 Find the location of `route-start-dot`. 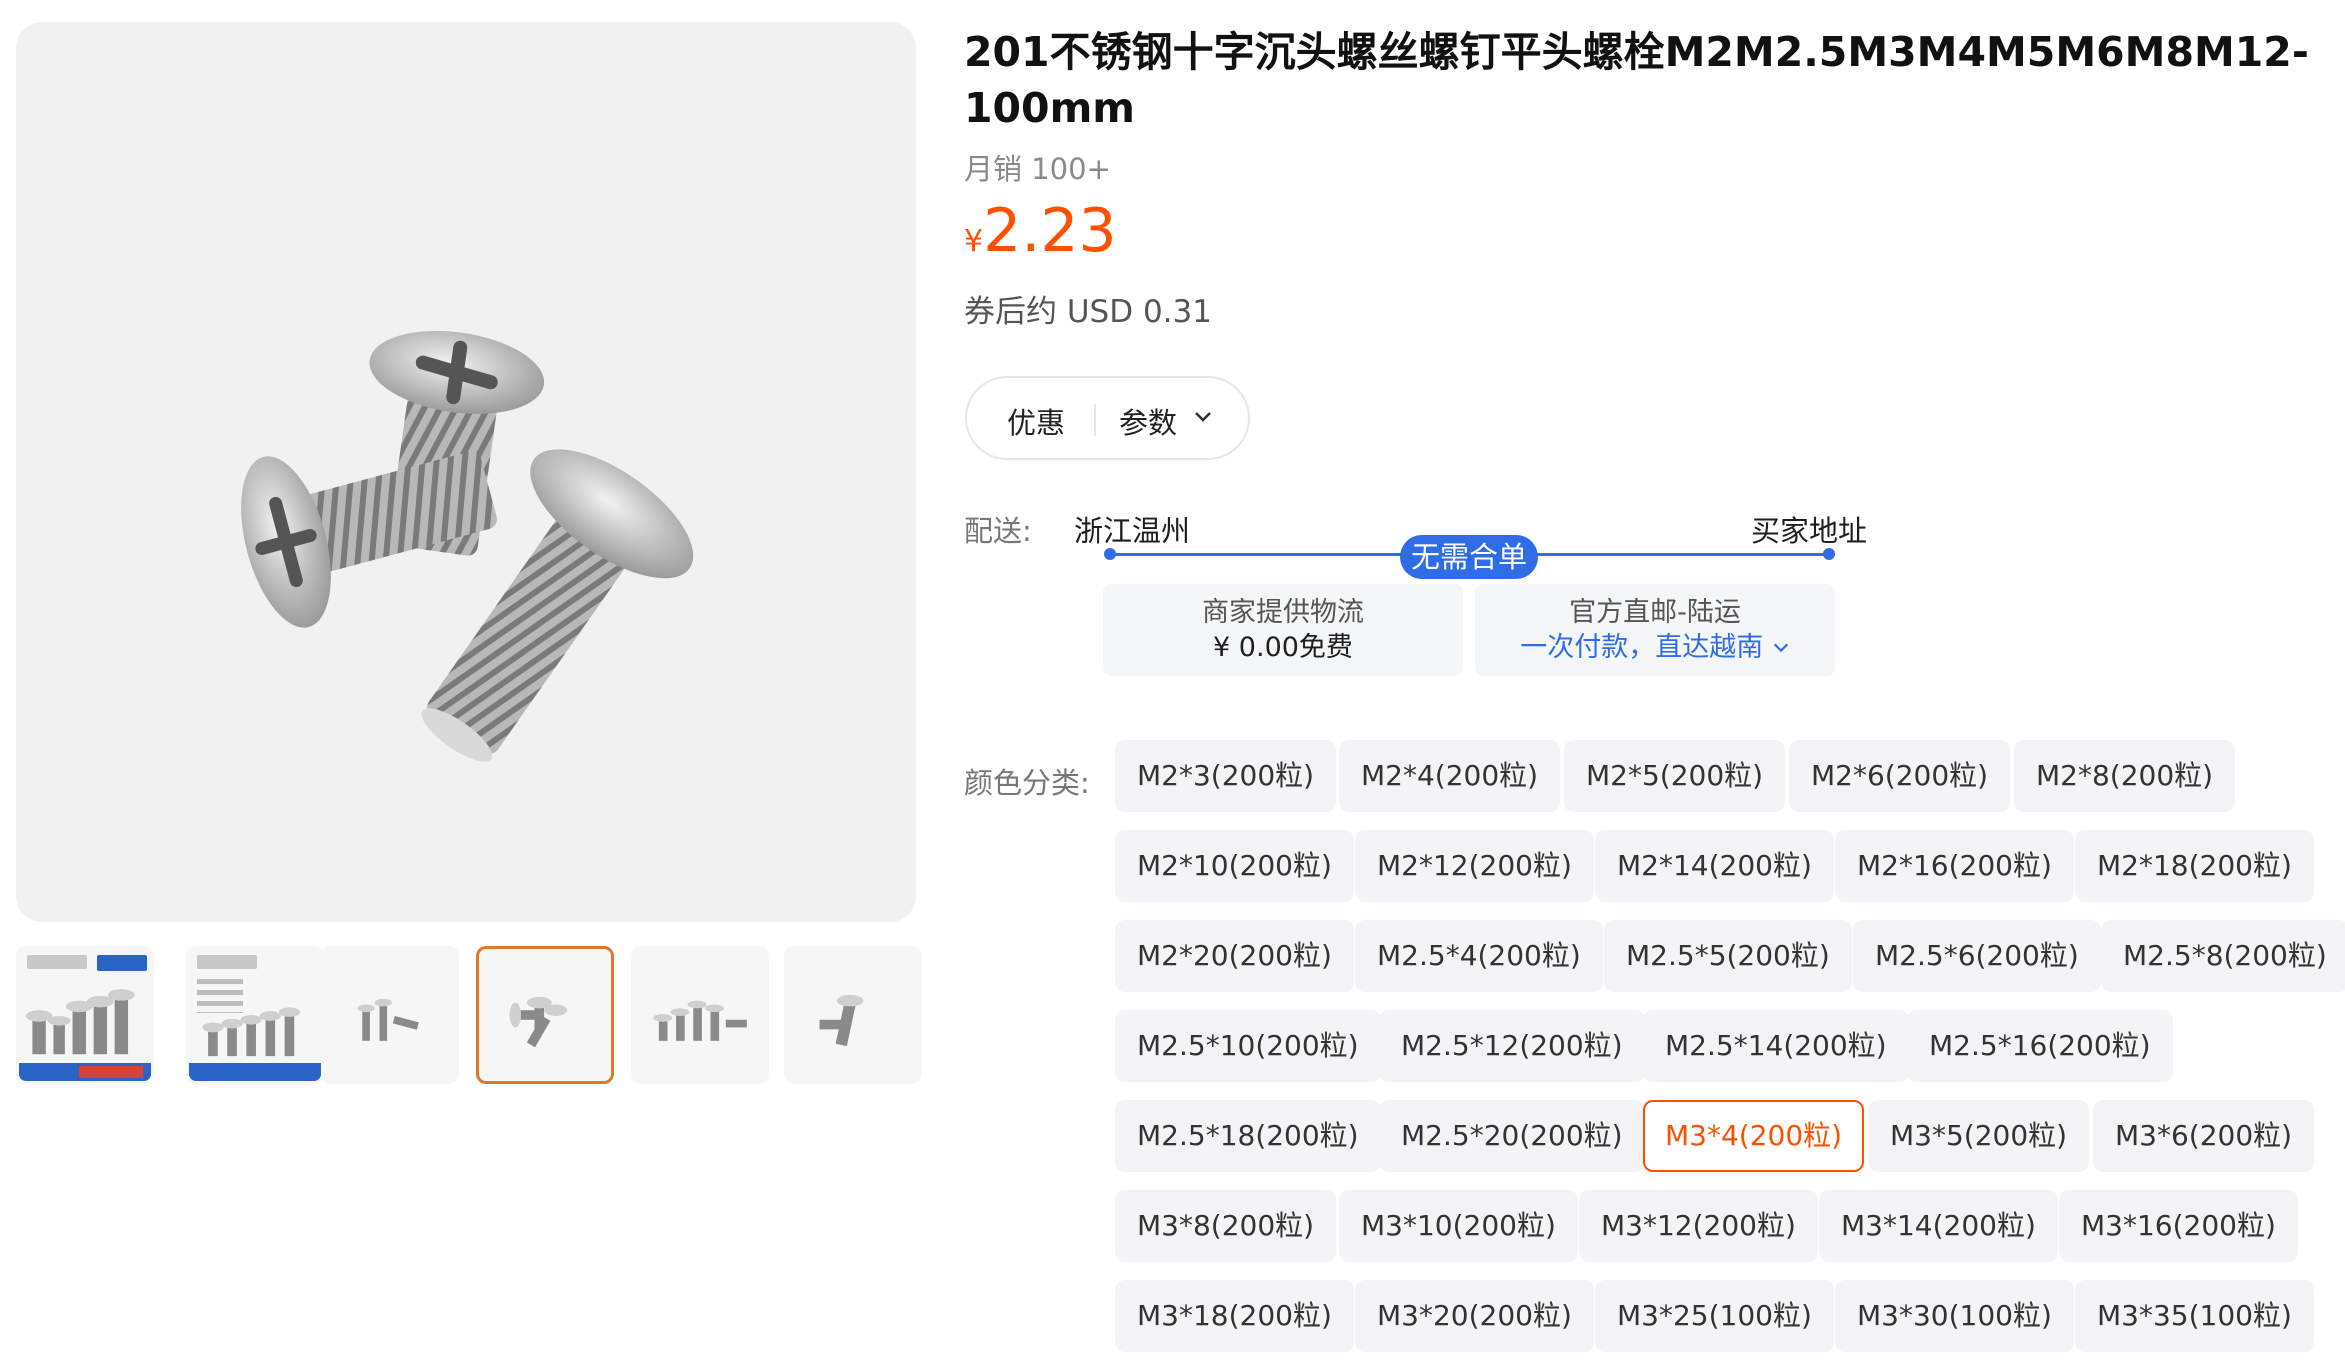

route-start-dot is located at coordinates (1110, 554).